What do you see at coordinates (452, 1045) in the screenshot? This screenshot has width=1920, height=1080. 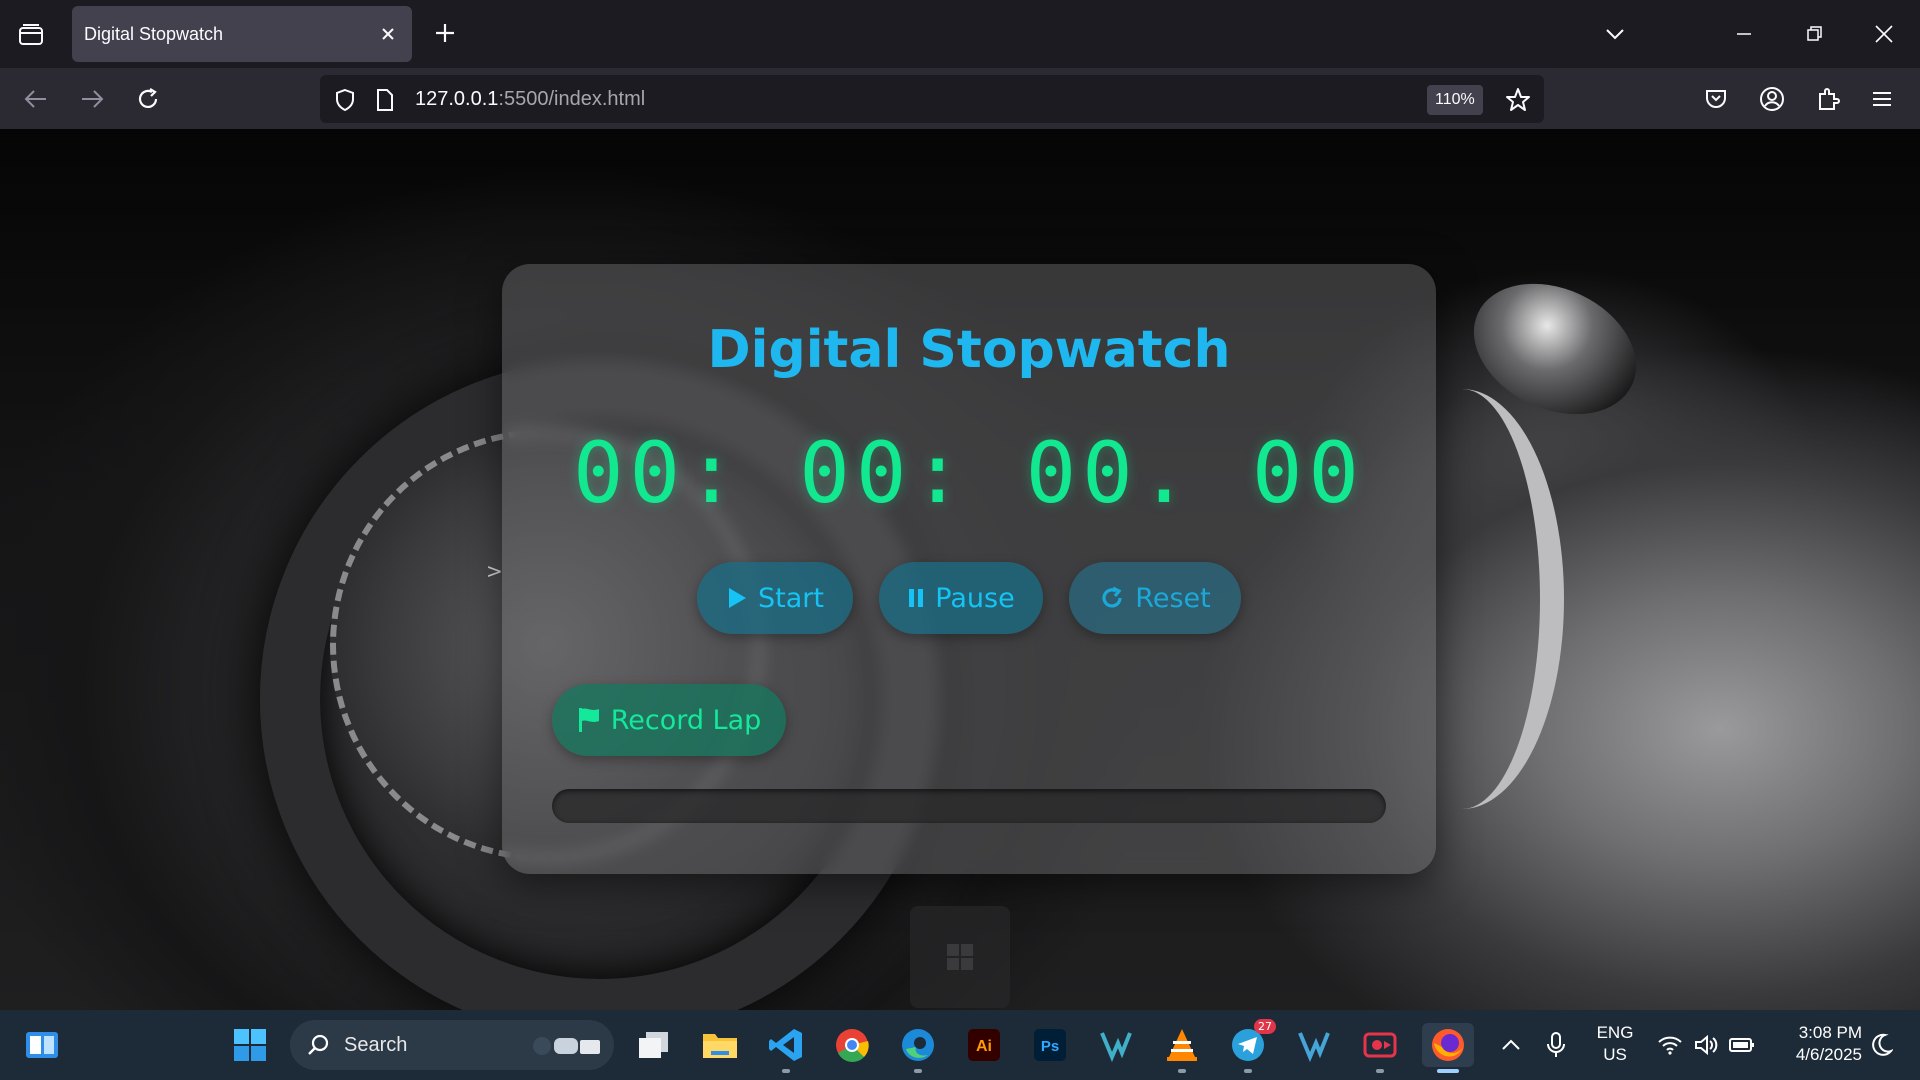 I see `taskbar-search: Search` at bounding box center [452, 1045].